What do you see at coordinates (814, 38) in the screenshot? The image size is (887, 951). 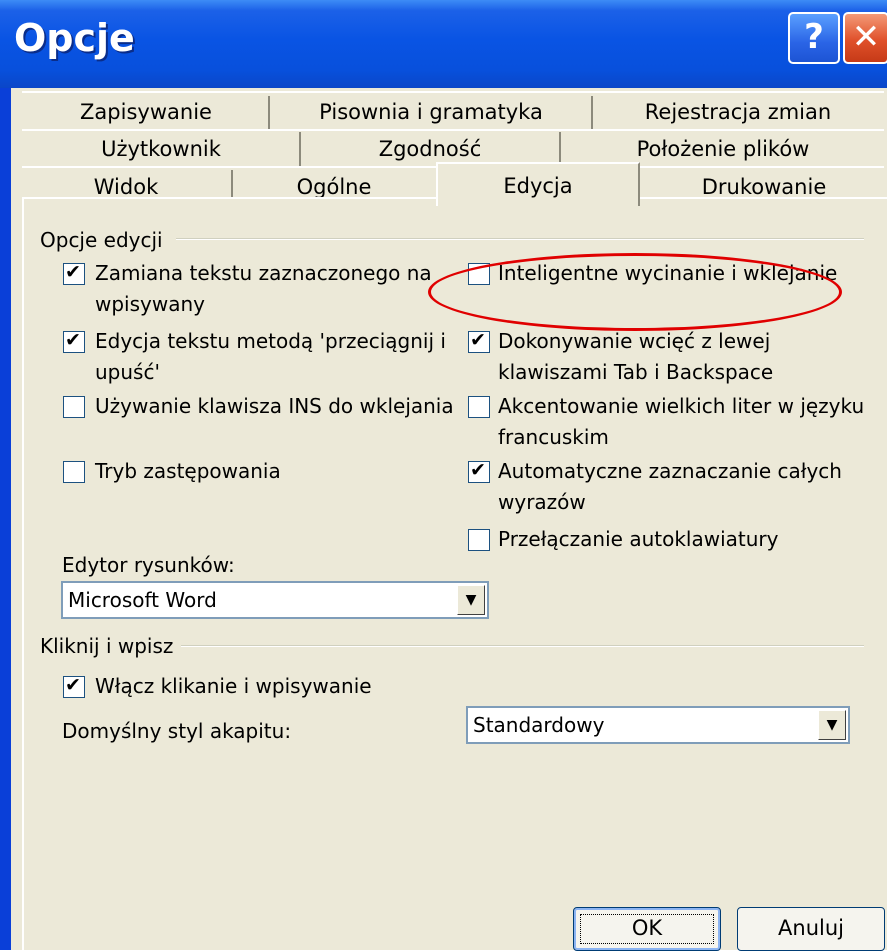 I see `help-button: ?` at bounding box center [814, 38].